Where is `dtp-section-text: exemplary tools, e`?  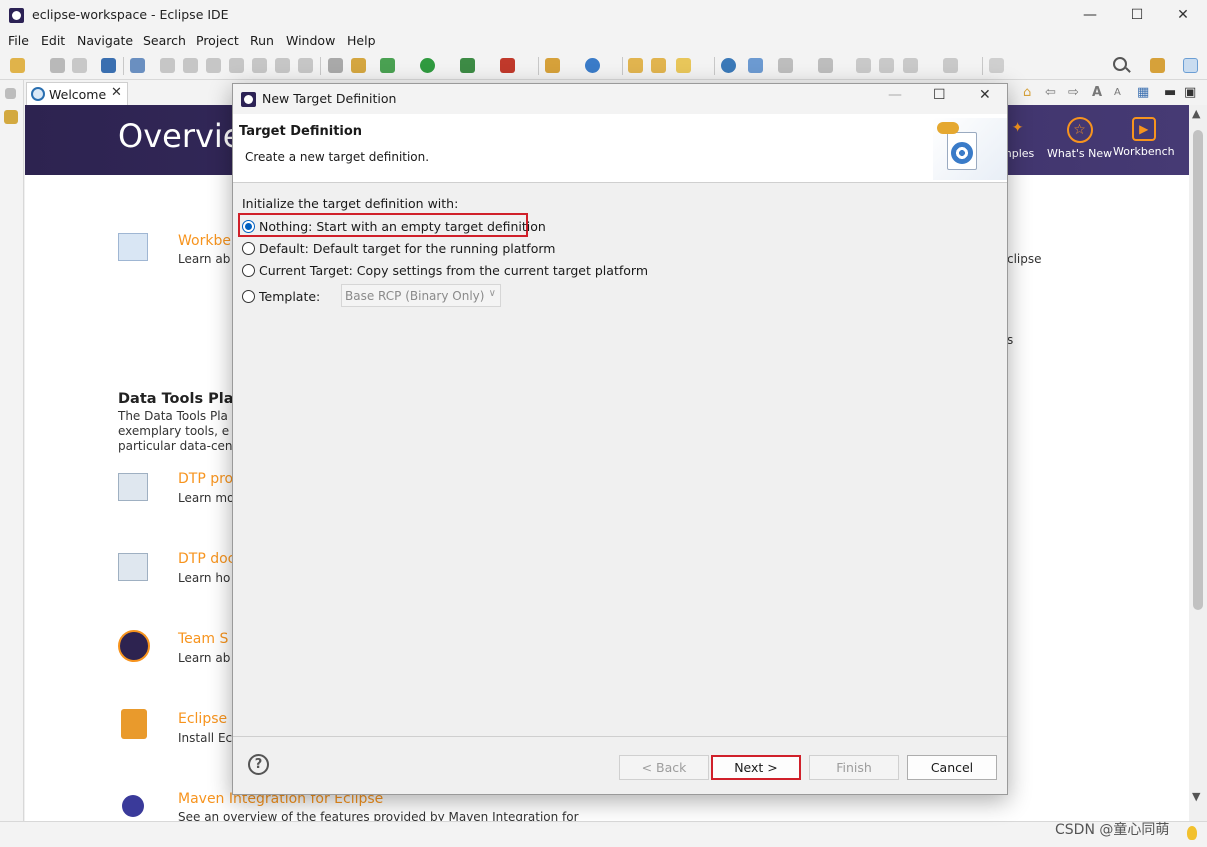 dtp-section-text: exemplary tools, e is located at coordinates (174, 431).